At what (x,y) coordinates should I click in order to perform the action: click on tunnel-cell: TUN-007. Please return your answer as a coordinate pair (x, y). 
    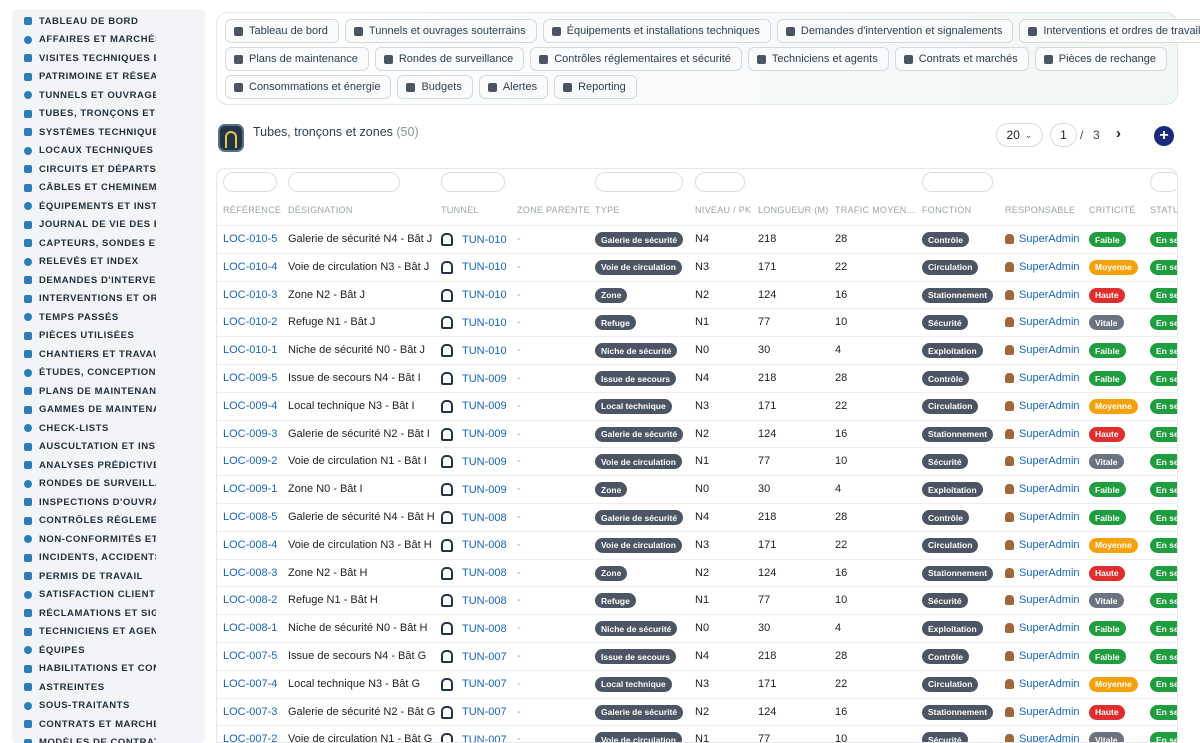
    Looking at the image, I should click on (474, 656).